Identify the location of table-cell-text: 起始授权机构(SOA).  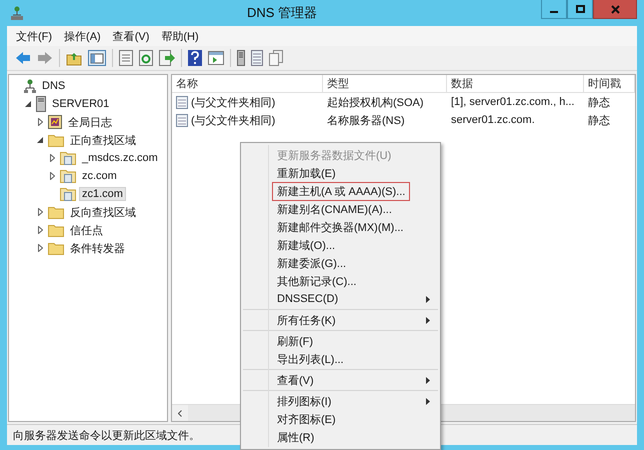
(375, 103).